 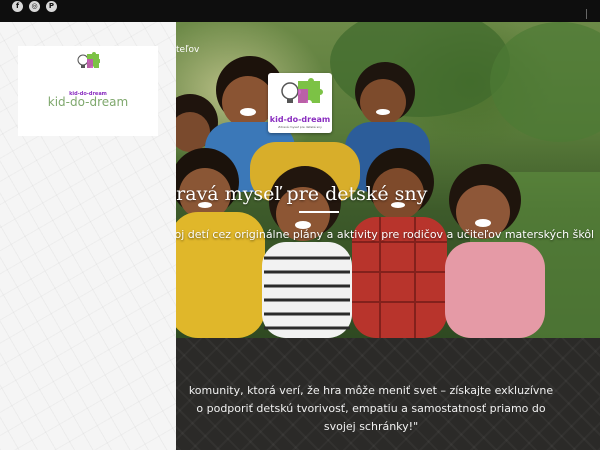 What do you see at coordinates (319, 212) in the screenshot?
I see `hero-title-divider` at bounding box center [319, 212].